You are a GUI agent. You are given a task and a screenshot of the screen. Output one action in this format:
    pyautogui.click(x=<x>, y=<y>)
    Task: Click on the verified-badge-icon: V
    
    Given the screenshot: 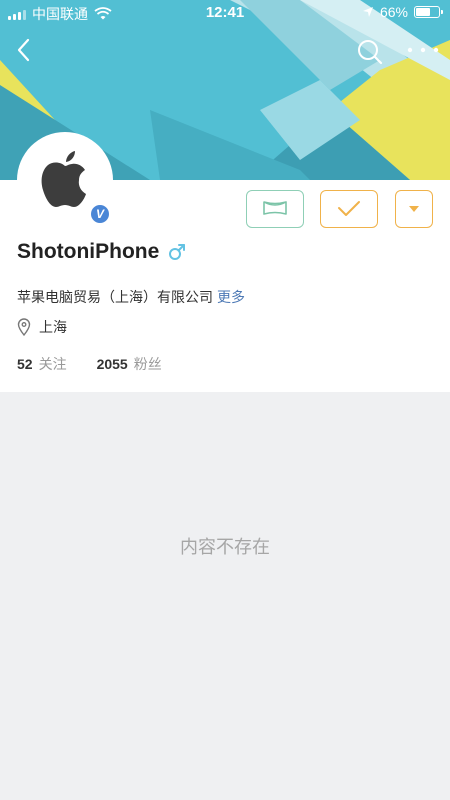 What is the action you would take?
    pyautogui.click(x=100, y=214)
    